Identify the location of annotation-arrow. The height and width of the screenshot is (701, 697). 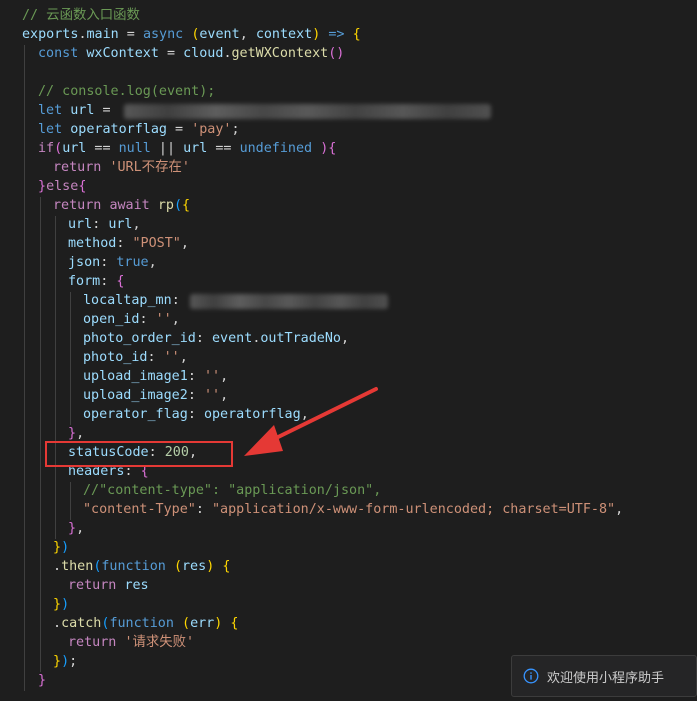
(311, 421).